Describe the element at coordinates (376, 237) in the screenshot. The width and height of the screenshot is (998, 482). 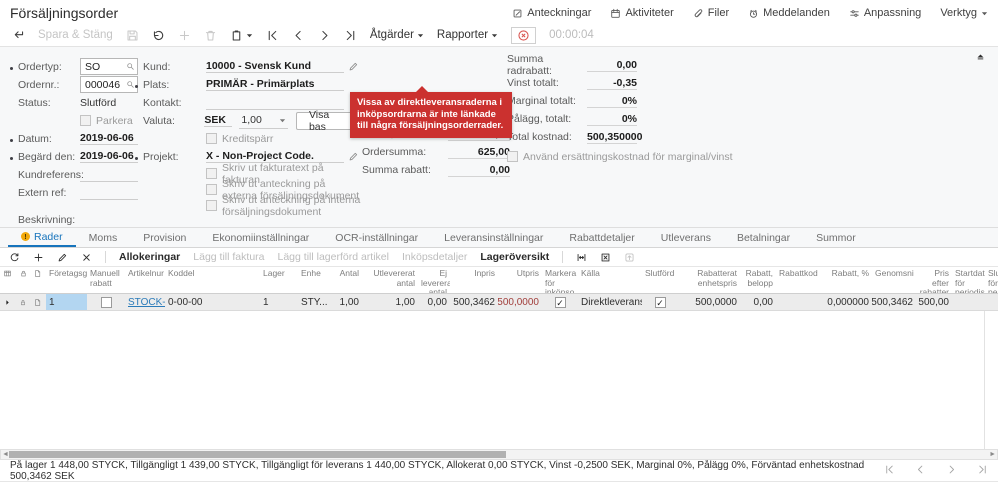
I see `tab-ocr-inställningar: OCR-inställningar` at that location.